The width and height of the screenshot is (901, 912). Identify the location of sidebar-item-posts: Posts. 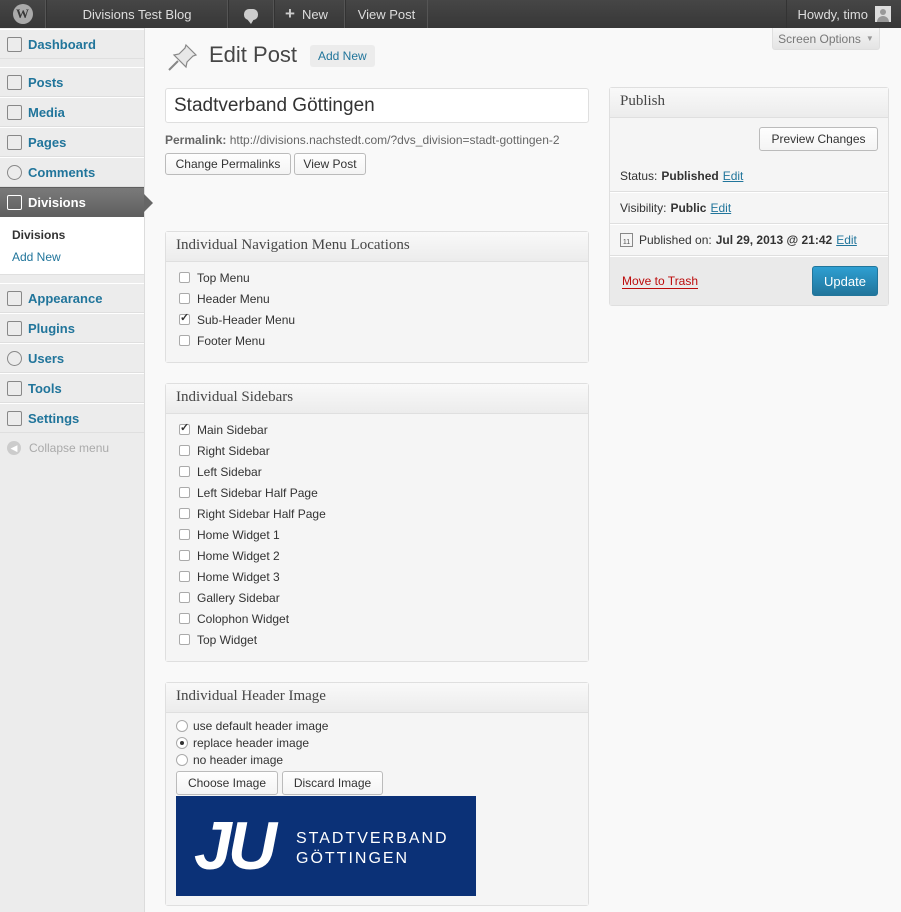
(72, 82).